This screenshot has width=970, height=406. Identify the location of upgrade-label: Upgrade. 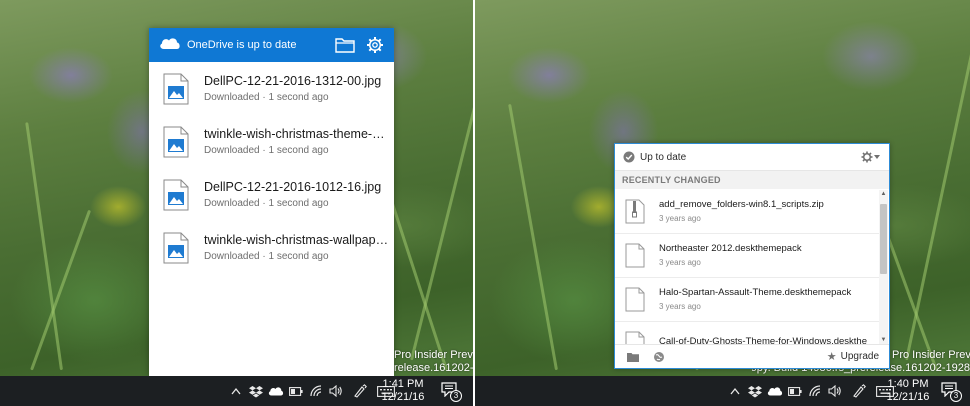
(859, 356).